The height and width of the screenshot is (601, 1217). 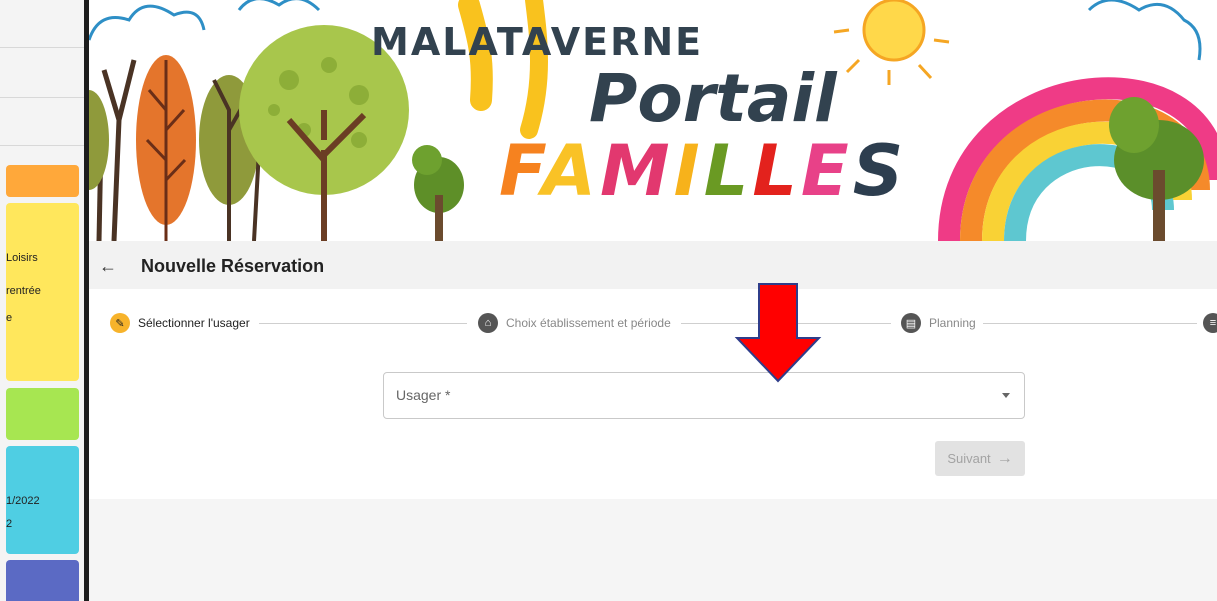 I want to click on chevron-down-icon, so click(x=1006, y=395).